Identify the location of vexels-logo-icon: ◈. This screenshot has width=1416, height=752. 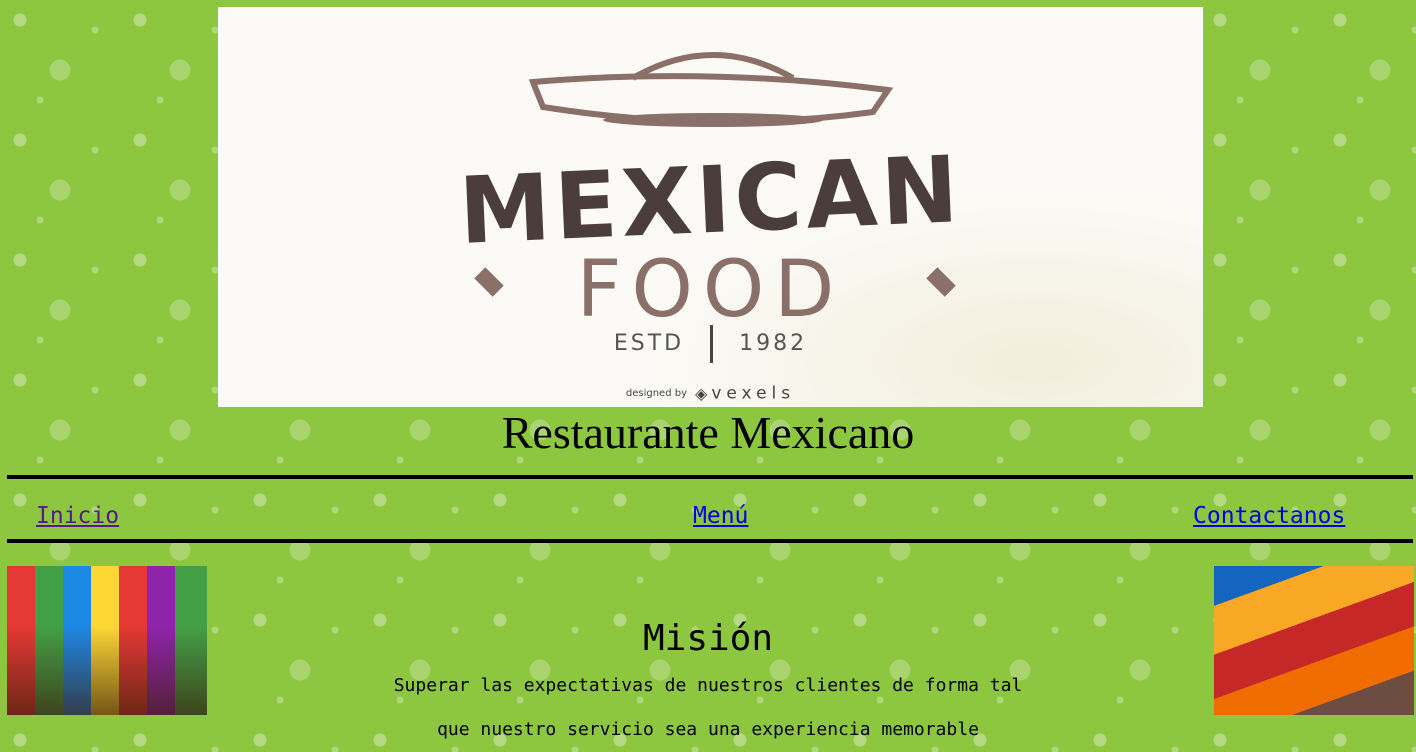
(701, 393).